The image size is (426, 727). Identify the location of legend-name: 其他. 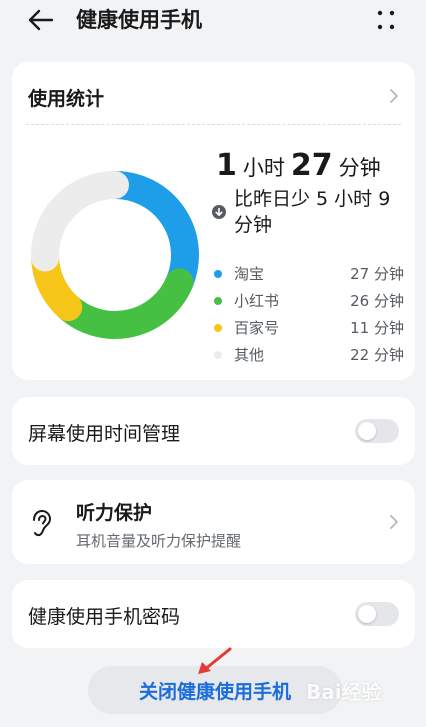
(249, 355).